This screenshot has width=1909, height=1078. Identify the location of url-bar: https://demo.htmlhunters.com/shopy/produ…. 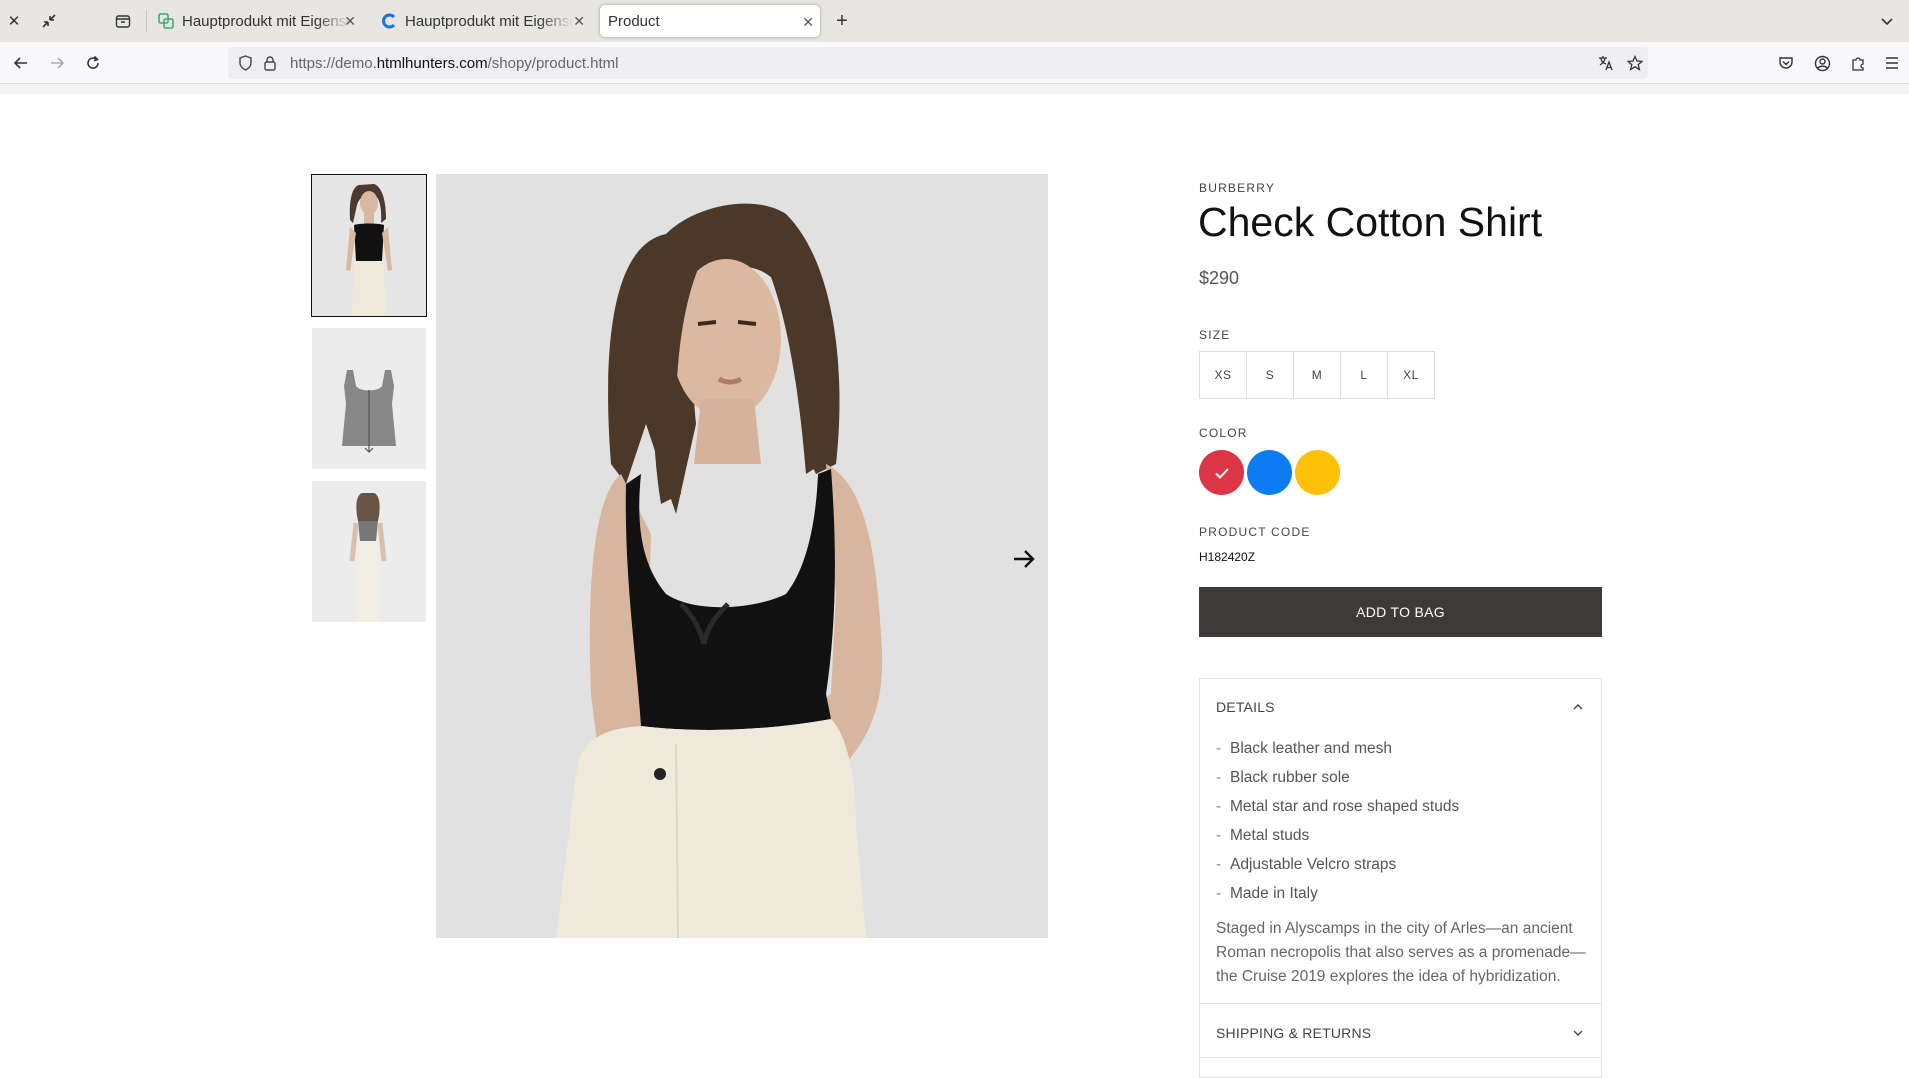
(938, 63).